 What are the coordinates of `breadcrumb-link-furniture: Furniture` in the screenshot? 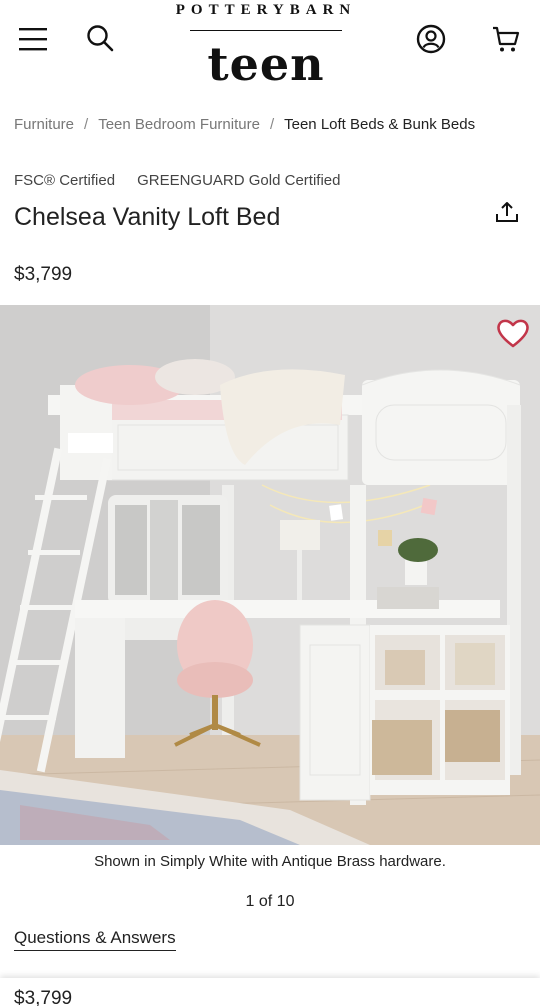 It's located at (44, 124).